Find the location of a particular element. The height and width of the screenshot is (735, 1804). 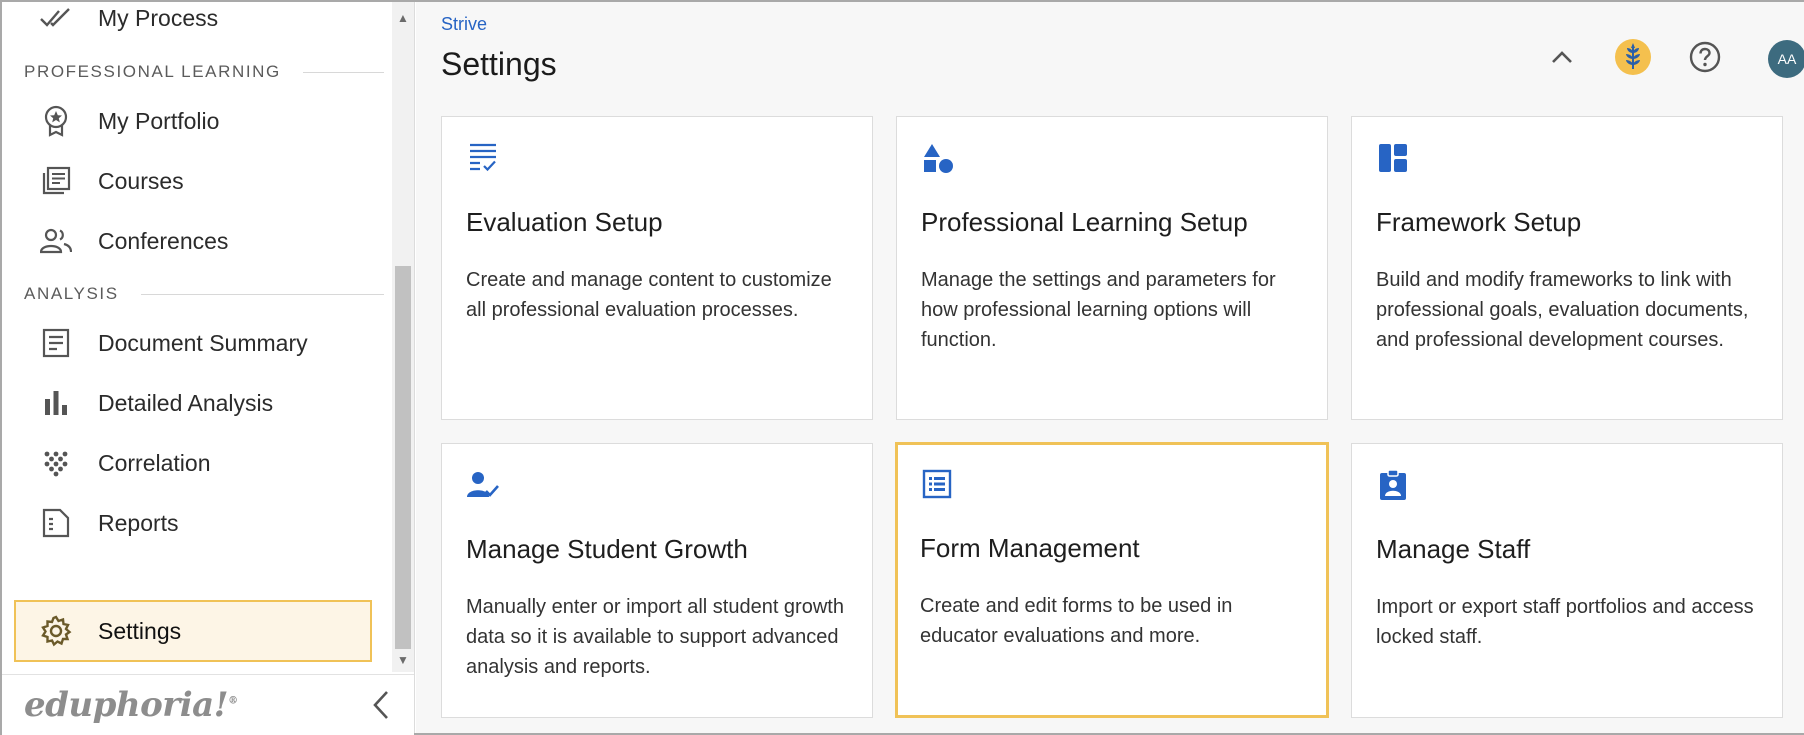

chevron-up-icon is located at coordinates (1562, 59).